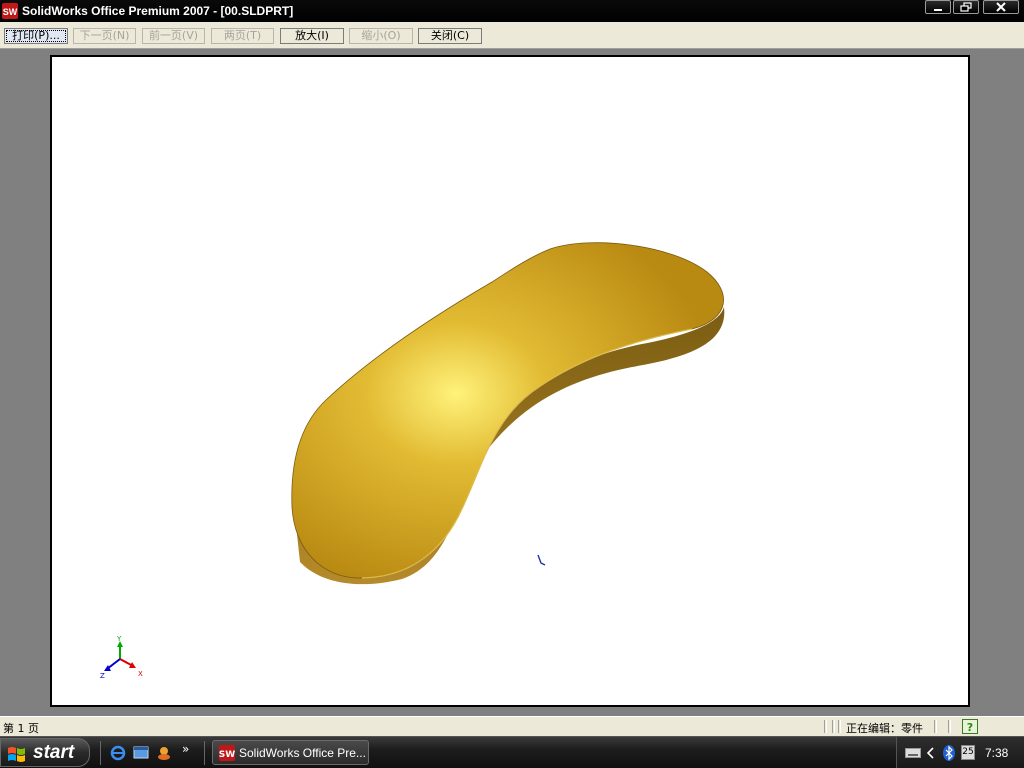 The height and width of the screenshot is (768, 1024). What do you see at coordinates (242, 36) in the screenshot?
I see `two-pages-button: 两页(T)` at bounding box center [242, 36].